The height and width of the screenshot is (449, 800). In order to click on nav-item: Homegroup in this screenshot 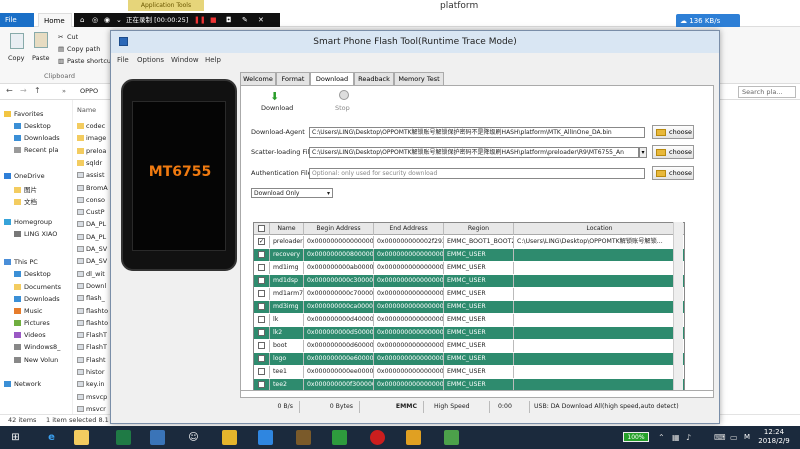, I will do `click(28, 222)`.